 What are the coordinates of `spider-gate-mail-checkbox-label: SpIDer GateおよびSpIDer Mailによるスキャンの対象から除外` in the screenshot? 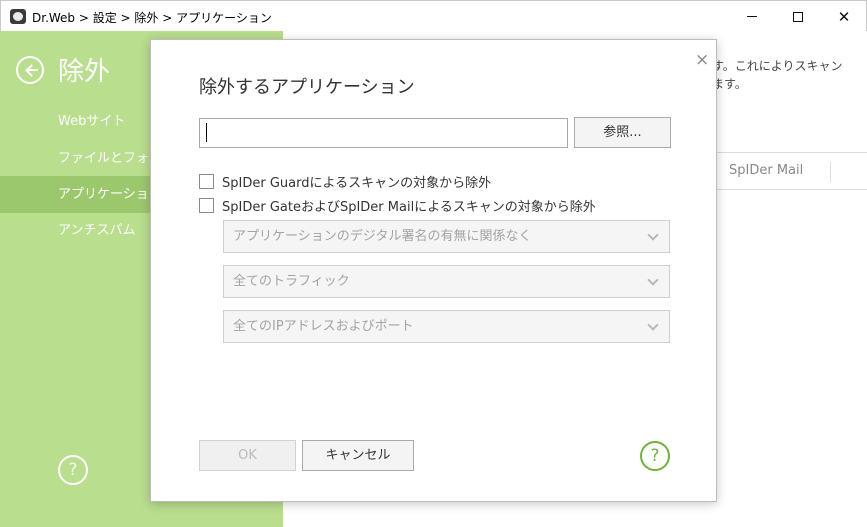 It's located at (409, 207).